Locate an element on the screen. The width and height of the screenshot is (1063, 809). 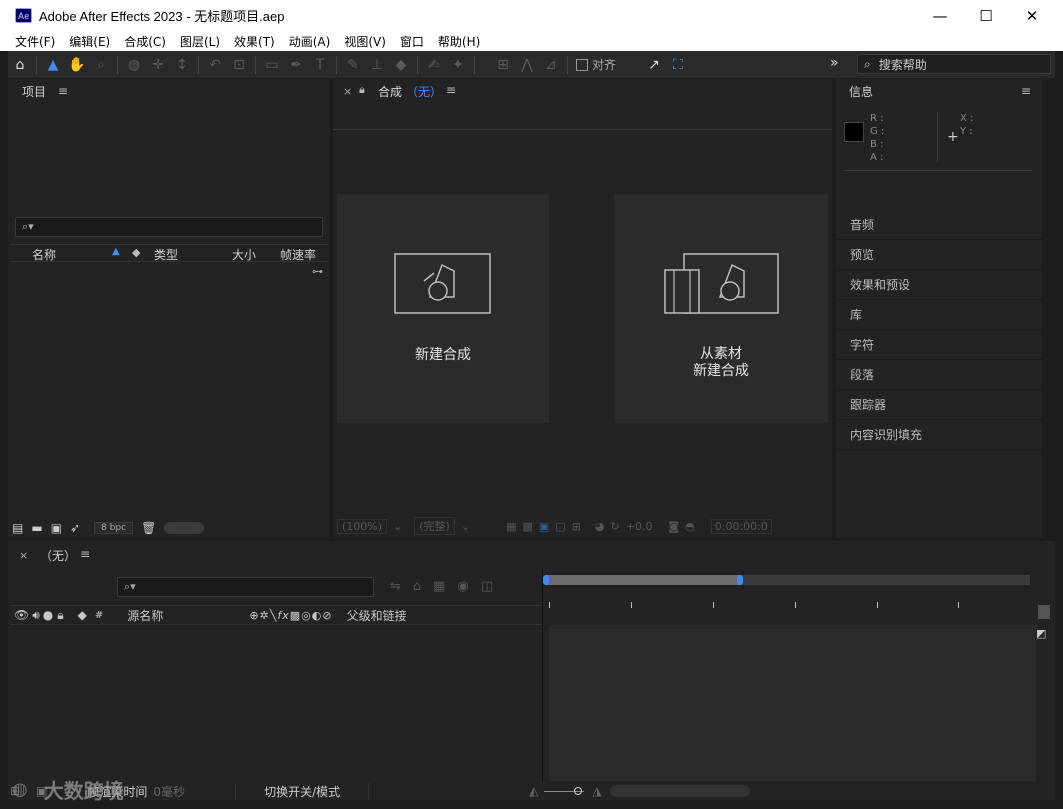
home-icon: ⌂ is located at coordinates (20, 65).